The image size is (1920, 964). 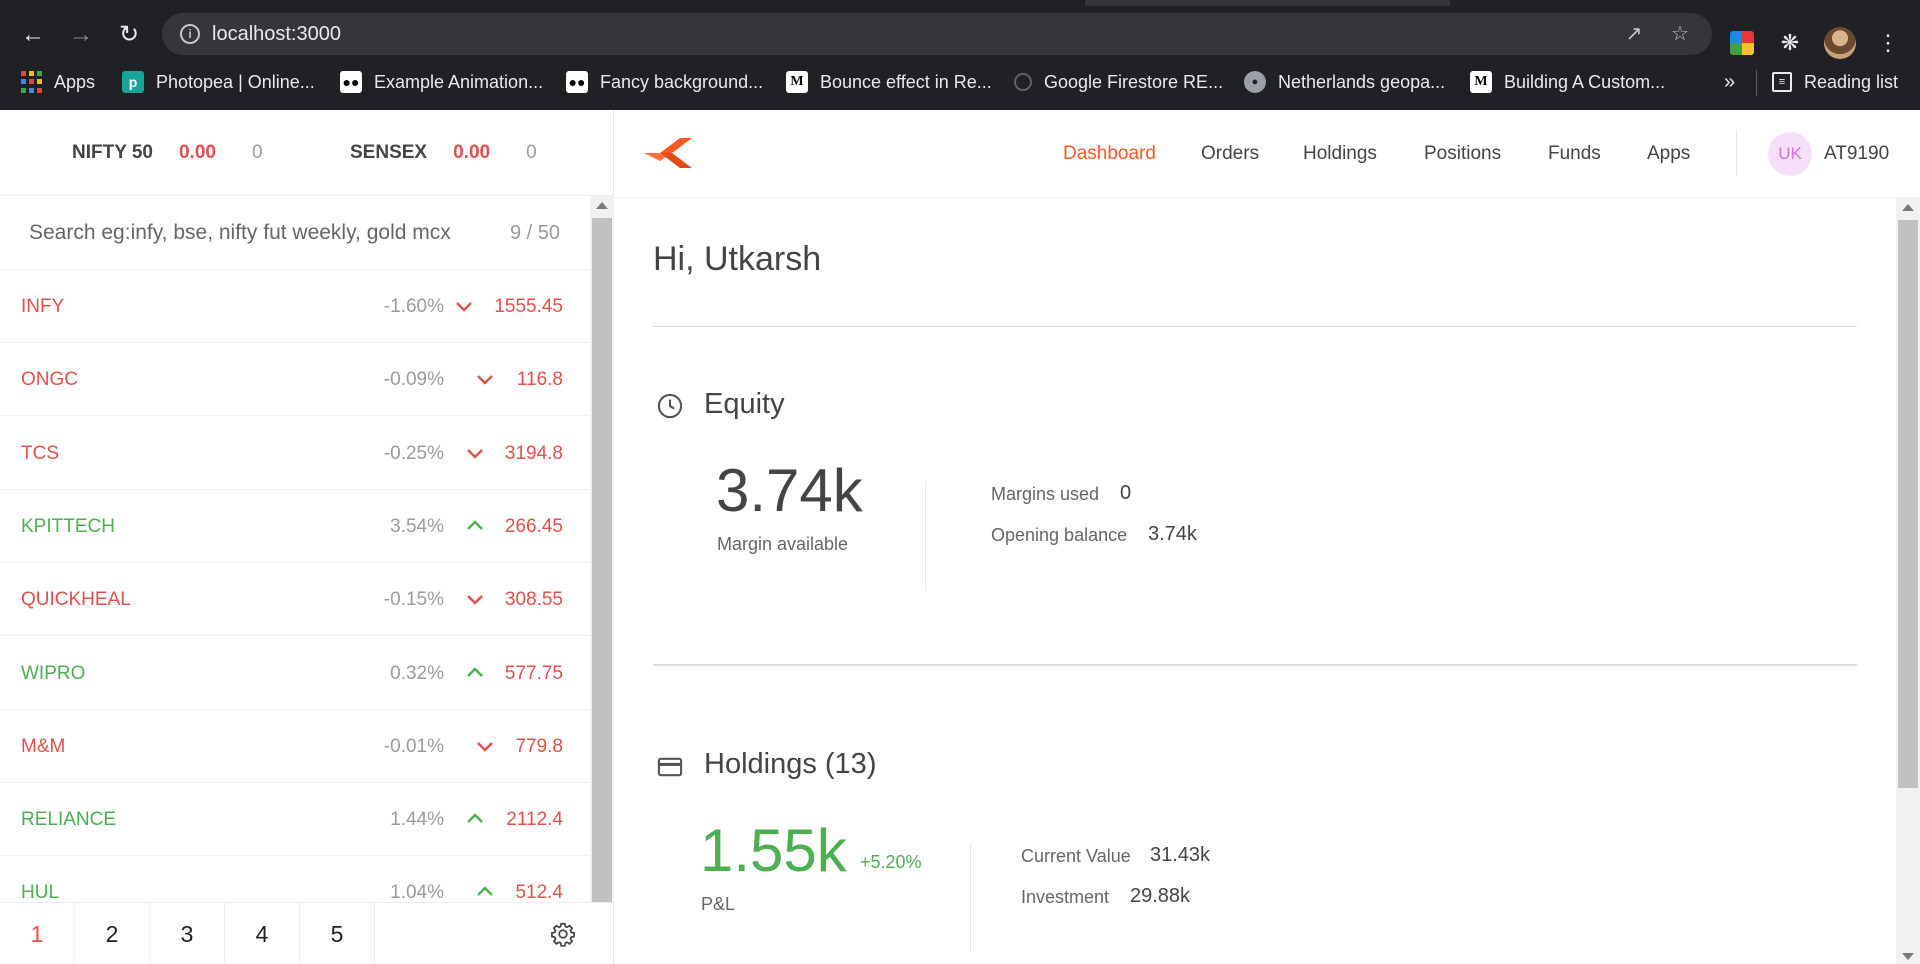 I want to click on menu-kebab-icon: ⋮, so click(x=1888, y=43).